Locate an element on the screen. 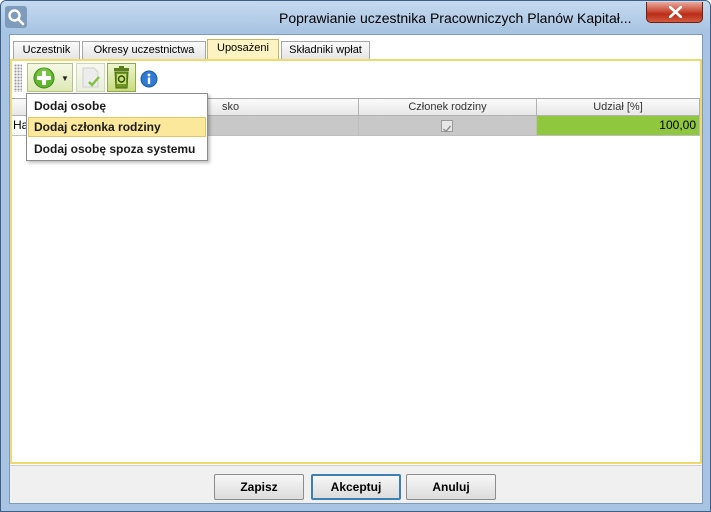  accept-button is located at coordinates (90, 77).